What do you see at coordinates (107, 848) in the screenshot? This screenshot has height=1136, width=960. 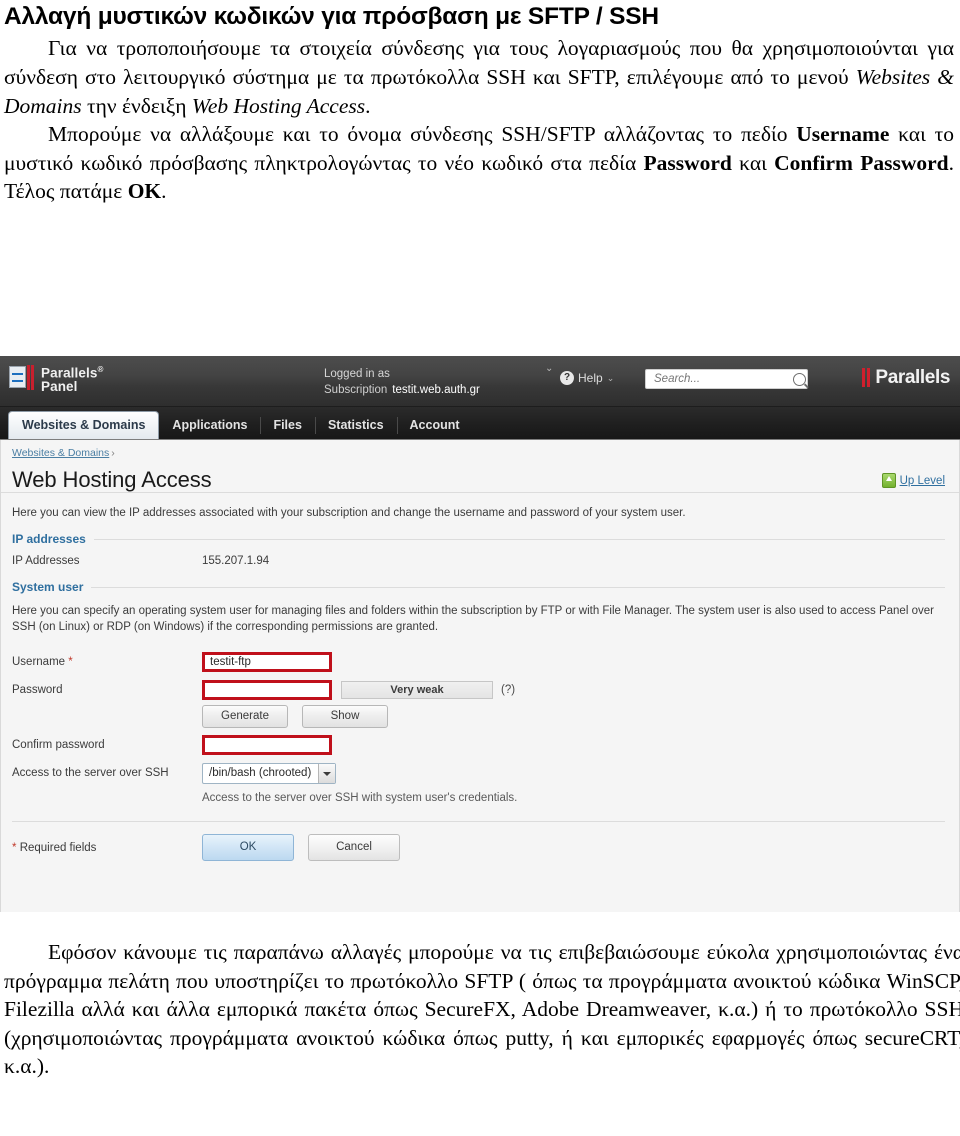 I see `required-fields-note: * Required fields` at bounding box center [107, 848].